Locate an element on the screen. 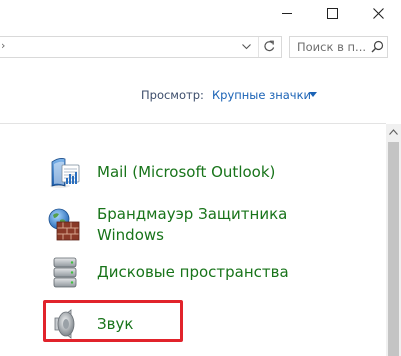  control-panel-item-firewall: Брандмауэр Защитника Windows is located at coordinates (171, 225).